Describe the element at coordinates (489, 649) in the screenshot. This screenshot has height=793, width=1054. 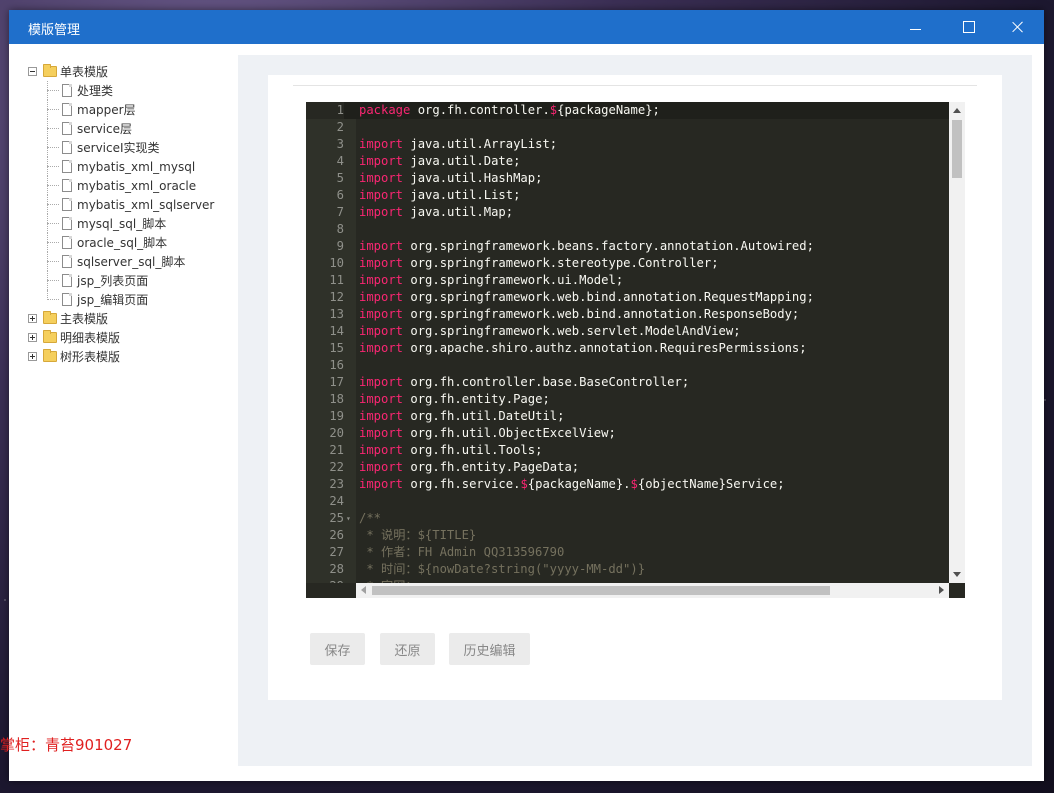
I see `history-edit-button: 历史编辑` at that location.